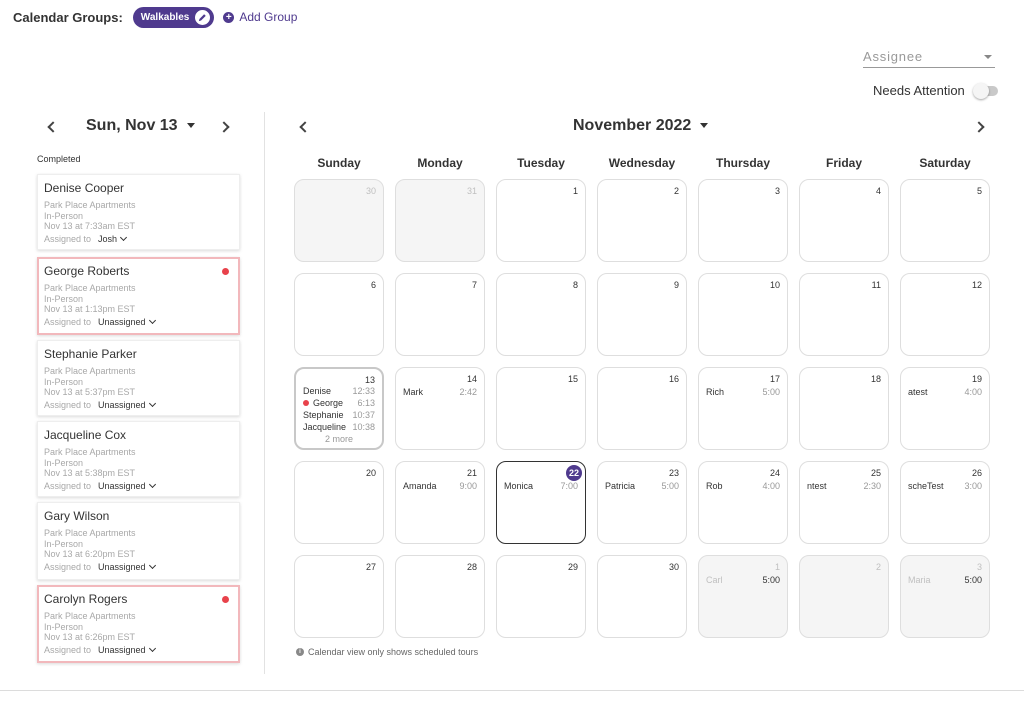 This screenshot has width=1024, height=713. I want to click on add-group-button: + Add Group, so click(260, 17).